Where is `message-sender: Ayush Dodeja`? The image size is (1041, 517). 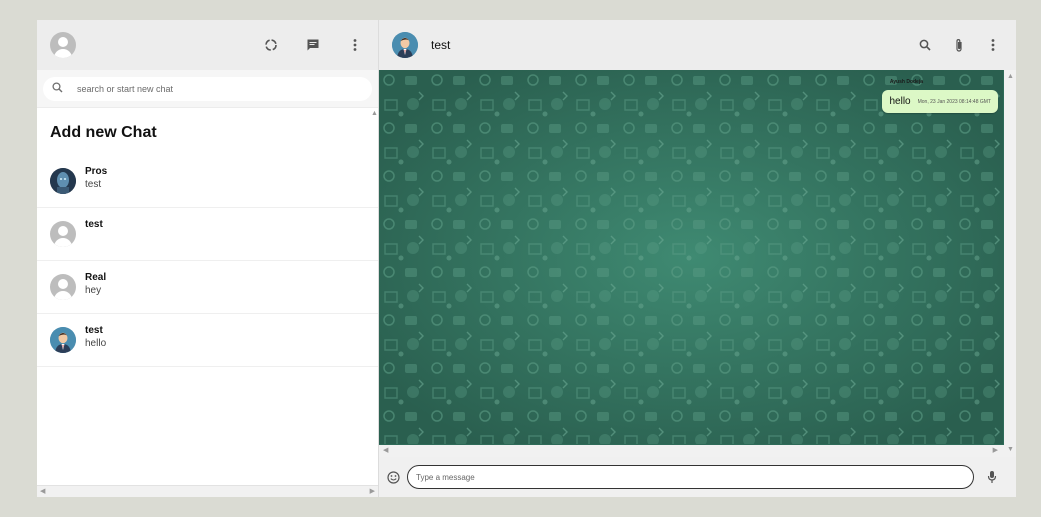 message-sender: Ayush Dodeja is located at coordinates (906, 82).